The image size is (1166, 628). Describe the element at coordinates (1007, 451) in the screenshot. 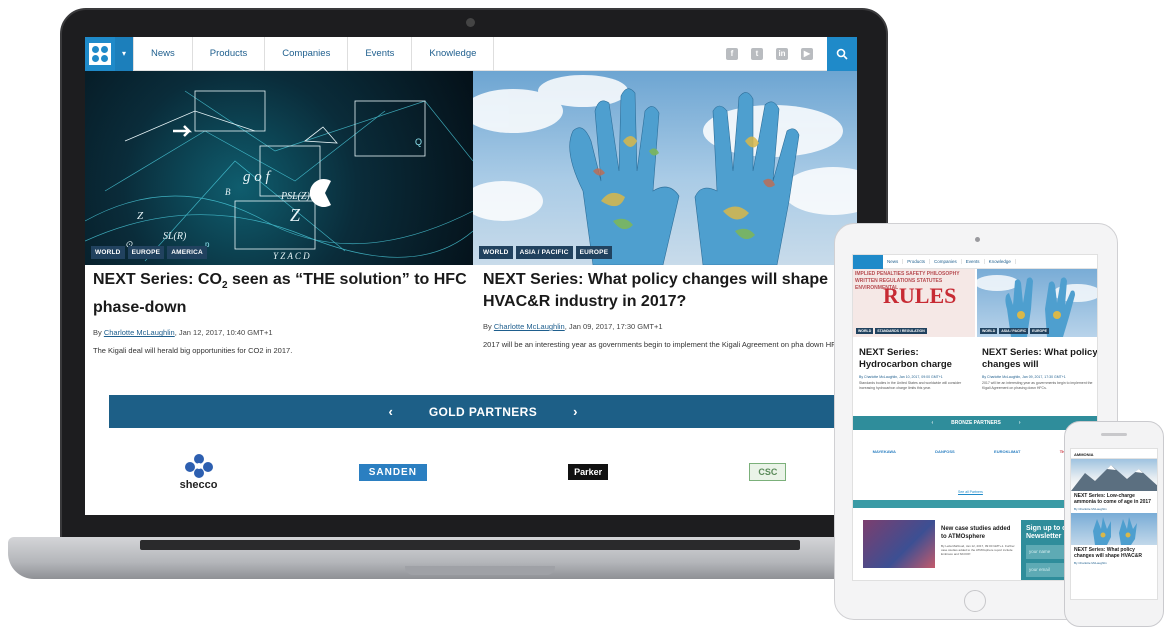

I see `euroklimat-logo: EUROKLIMAT` at that location.